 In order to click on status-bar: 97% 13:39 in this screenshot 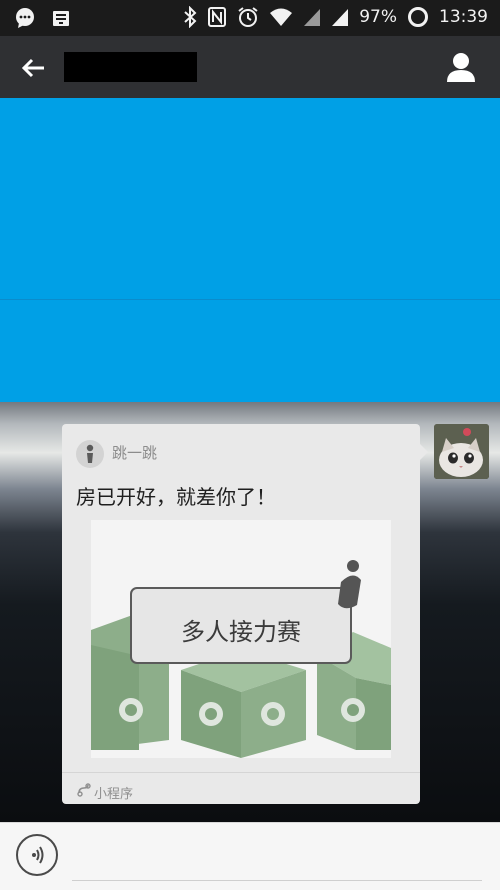, I will do `click(250, 18)`.